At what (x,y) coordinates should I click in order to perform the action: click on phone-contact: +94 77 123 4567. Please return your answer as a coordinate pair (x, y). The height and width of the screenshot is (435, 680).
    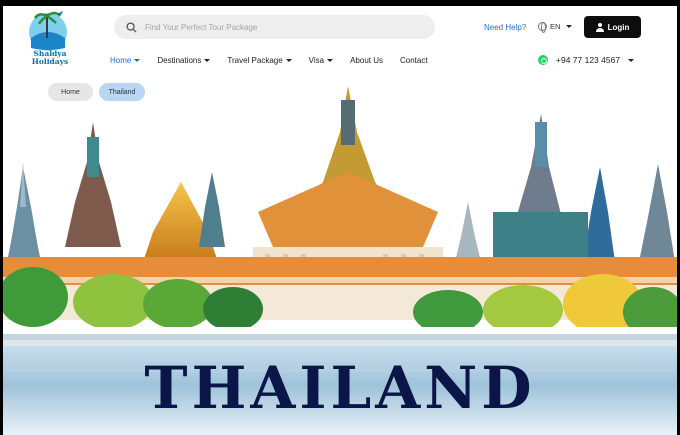
    Looking at the image, I should click on (586, 60).